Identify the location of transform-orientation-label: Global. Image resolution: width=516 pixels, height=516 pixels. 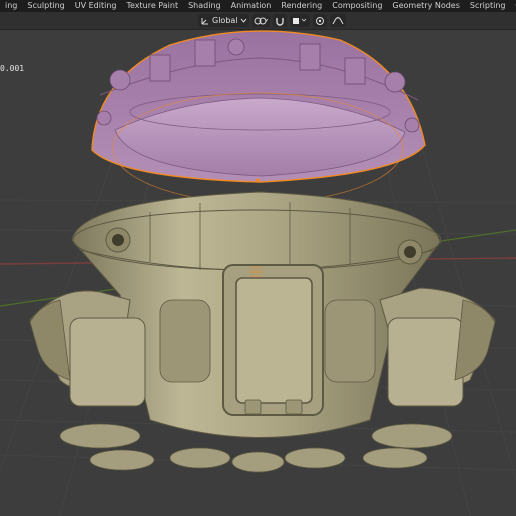
(225, 20).